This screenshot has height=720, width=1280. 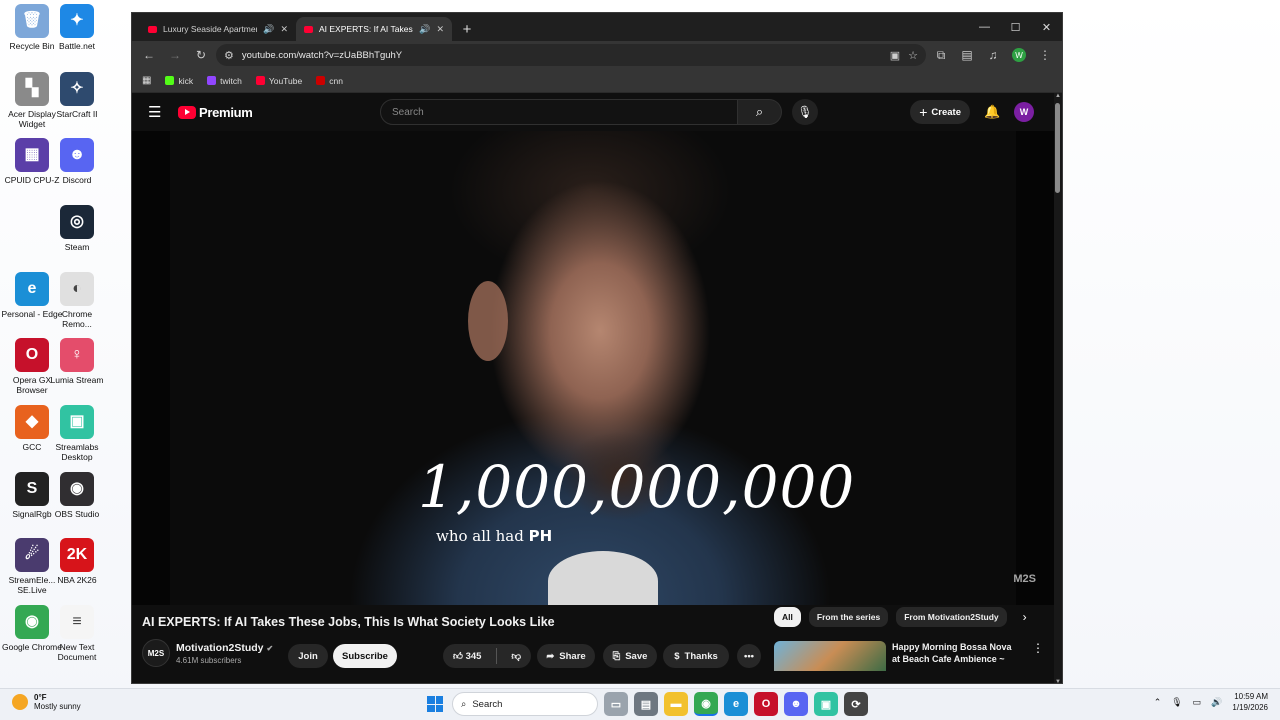 What do you see at coordinates (77, 27) in the screenshot?
I see `desktop-icon-battlenet: ✦ Battle.net` at bounding box center [77, 27].